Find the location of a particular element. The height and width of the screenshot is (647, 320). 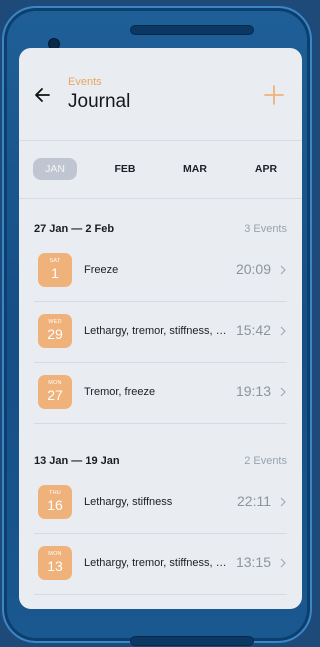

date-badge: SAT 1 is located at coordinates (55, 270).